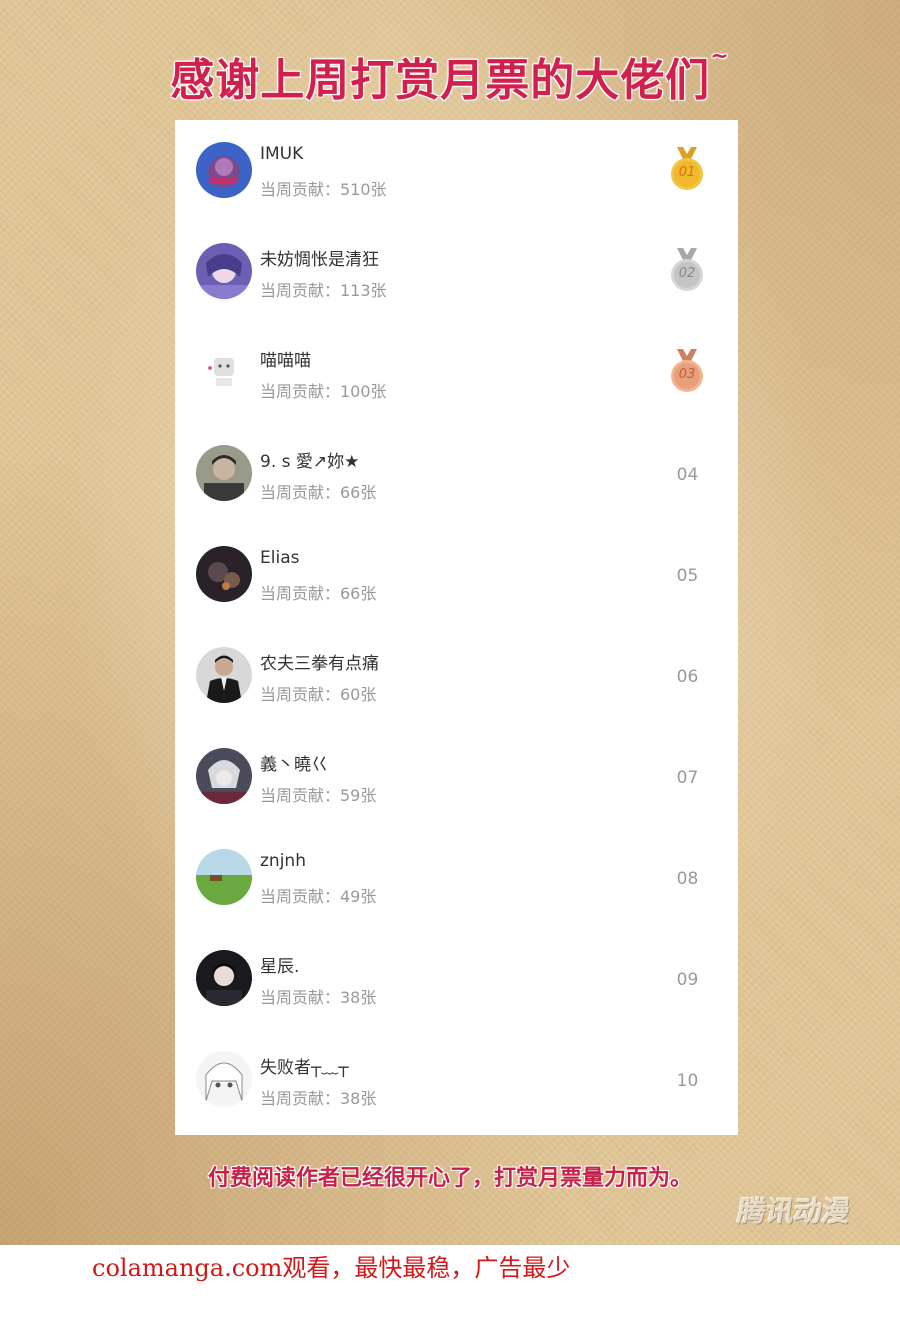 The image size is (900, 1330). I want to click on leaderboard-row: 失败者┬﹏┬ 当周贡献：38张 10, so click(456, 1079).